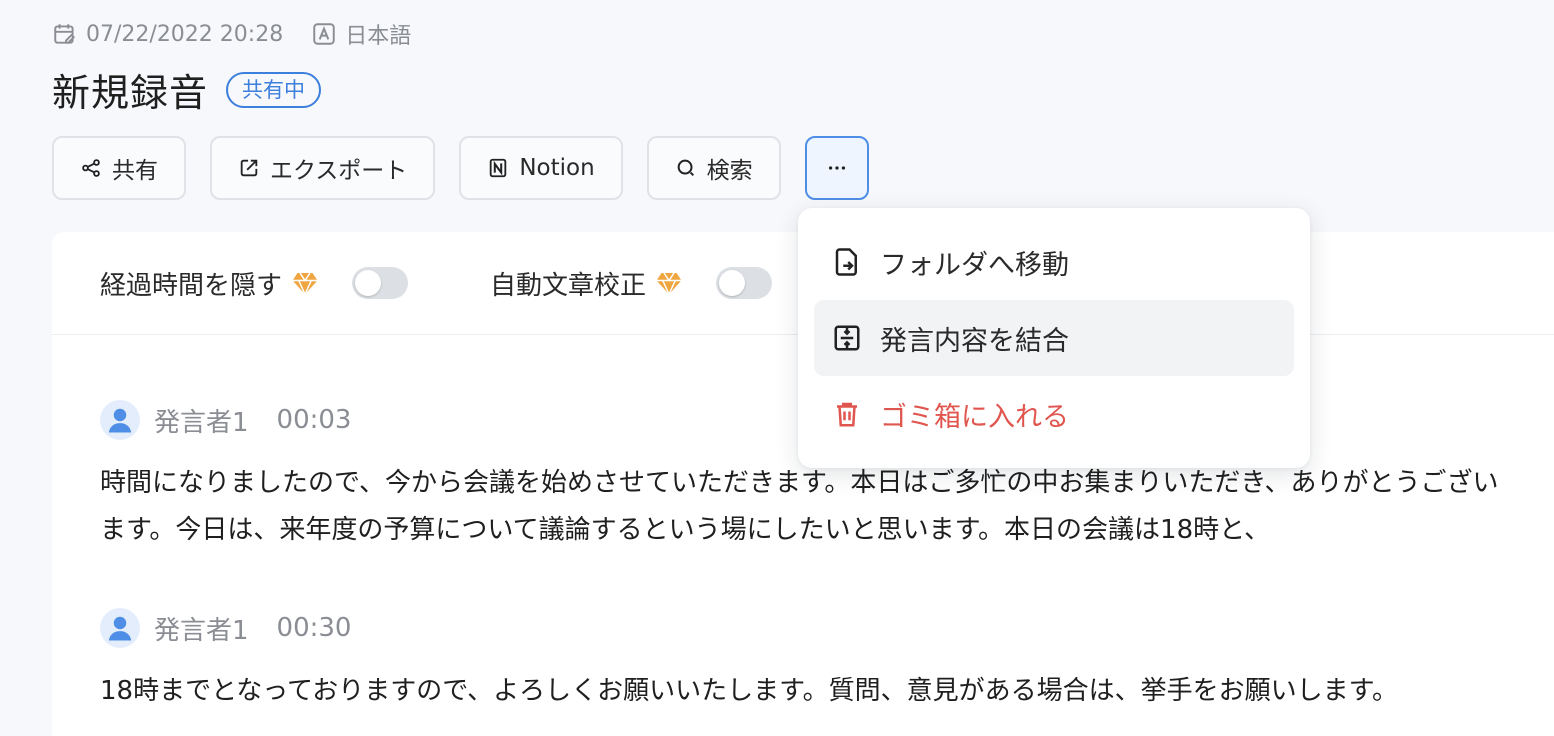 The image size is (1554, 736). I want to click on menu-item-move-to-folder: フォルダへ移動, so click(1054, 262).